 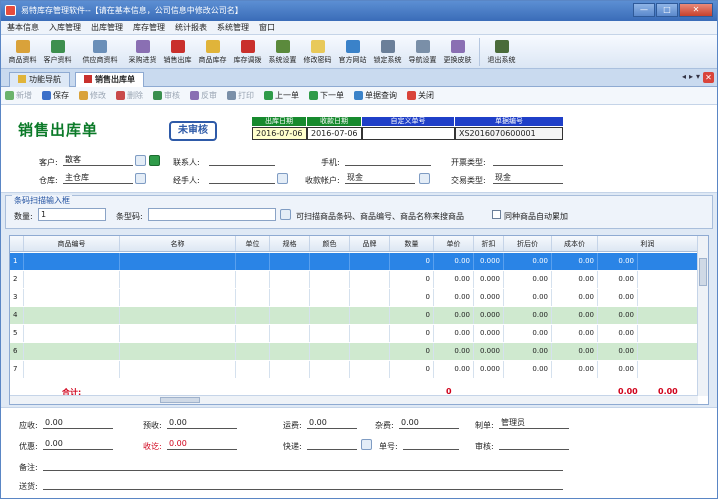 I want to click on maximize-button: □, so click(x=667, y=10).